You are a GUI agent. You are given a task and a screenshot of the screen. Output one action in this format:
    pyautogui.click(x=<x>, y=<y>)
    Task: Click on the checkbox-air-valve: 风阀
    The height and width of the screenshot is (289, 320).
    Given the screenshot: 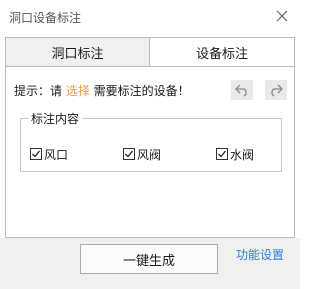 What is the action you would take?
    pyautogui.click(x=142, y=154)
    